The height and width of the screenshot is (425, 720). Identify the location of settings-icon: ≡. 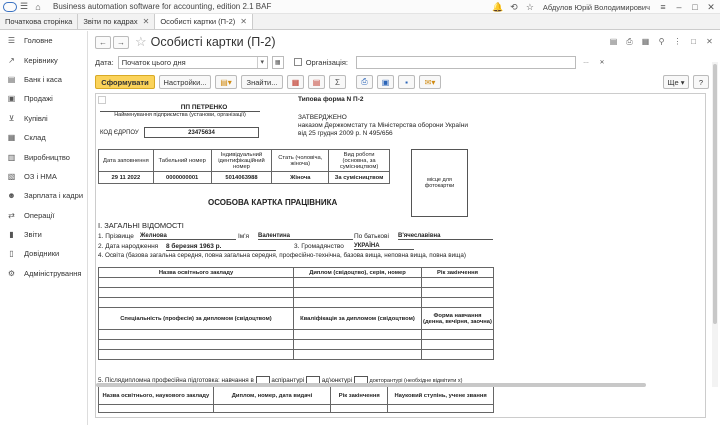
(663, 7).